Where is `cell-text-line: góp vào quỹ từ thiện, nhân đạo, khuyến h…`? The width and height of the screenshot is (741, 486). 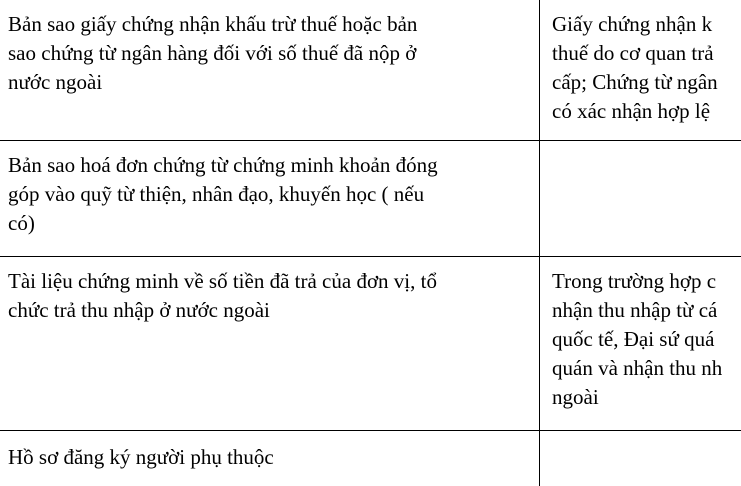 cell-text-line: góp vào quỹ từ thiện, nhân đạo, khuyến h… is located at coordinates (216, 194).